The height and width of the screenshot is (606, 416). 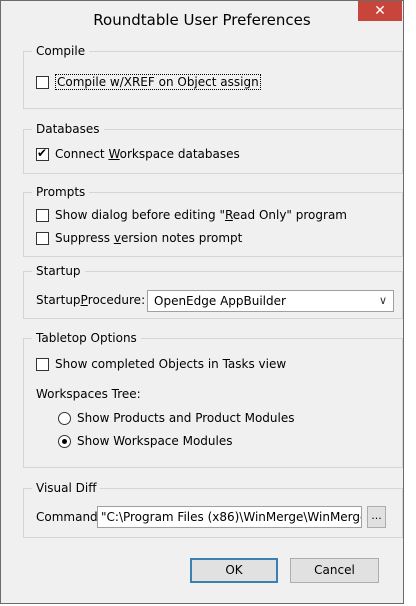 I want to click on command-label: Command:, so click(x=69, y=517).